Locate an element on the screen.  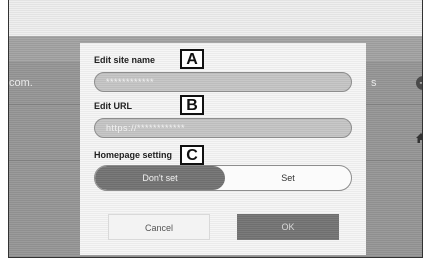
plus-circle-icon: + is located at coordinates (419, 83).